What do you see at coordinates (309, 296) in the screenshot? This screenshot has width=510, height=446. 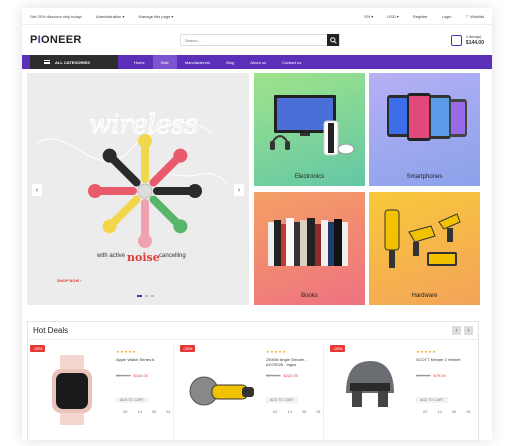 I see `tile-label: Books` at bounding box center [309, 296].